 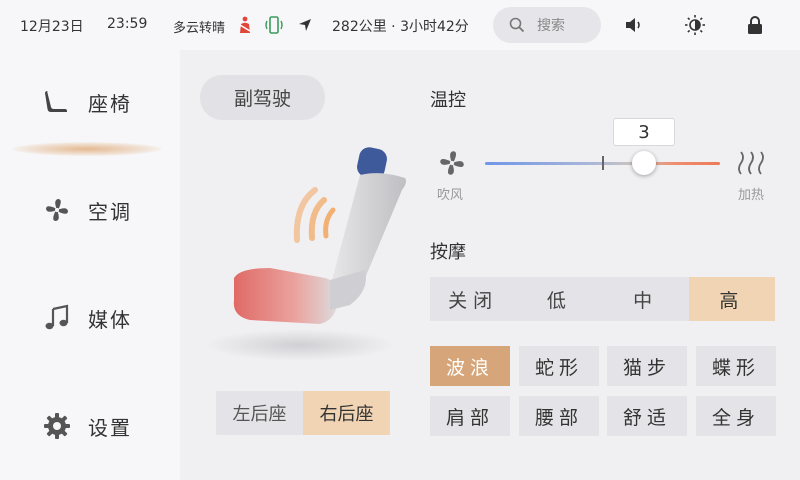 I want to click on search-icon, so click(x=517, y=25).